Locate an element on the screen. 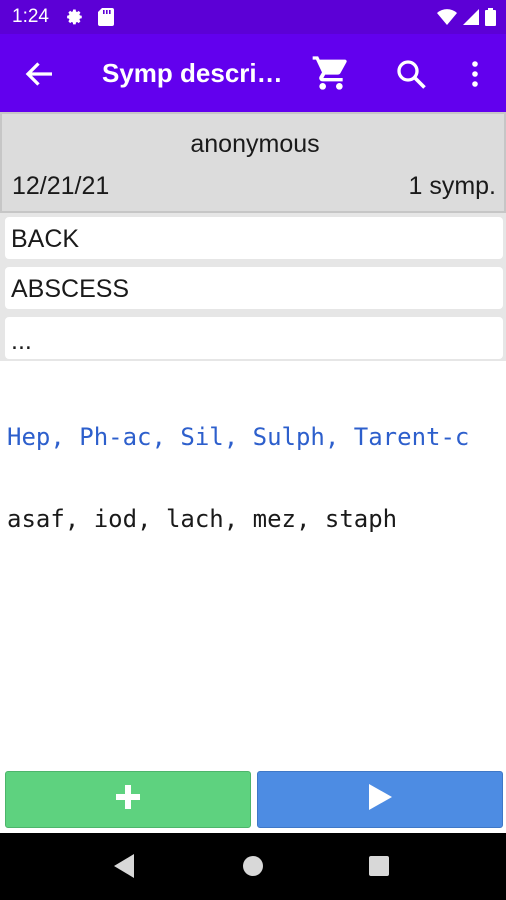  app-bar: Symp description is located at coordinates (253, 73).